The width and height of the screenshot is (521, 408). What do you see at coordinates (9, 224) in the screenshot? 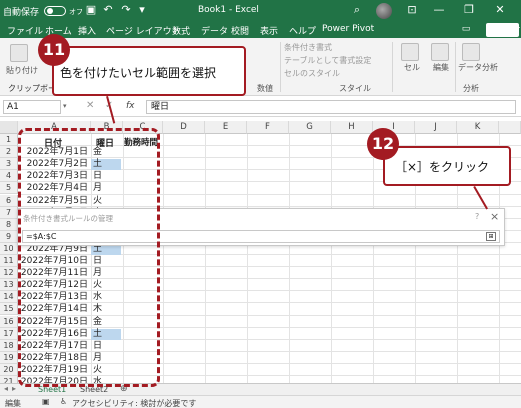
I see `row-header: 8` at bounding box center [9, 224].